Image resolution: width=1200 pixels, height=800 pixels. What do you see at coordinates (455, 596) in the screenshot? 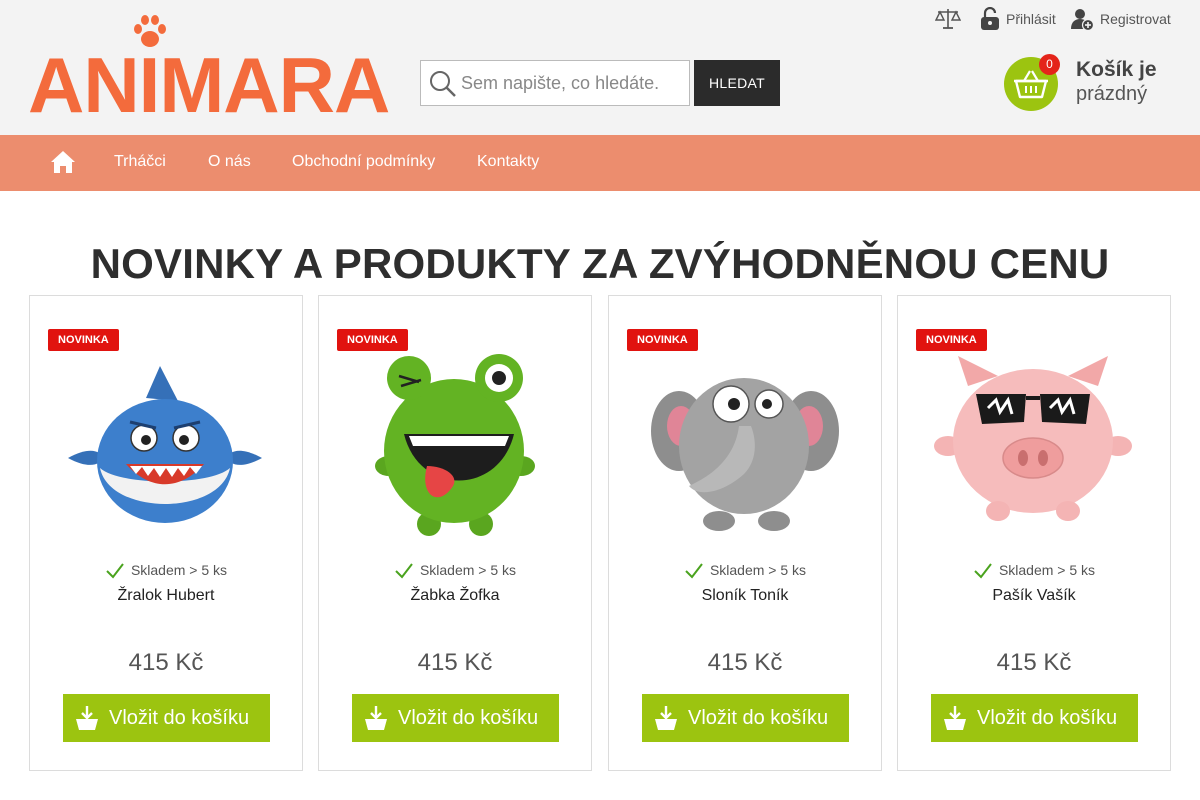
I see `product-name: Žabka Žofka` at bounding box center [455, 596].